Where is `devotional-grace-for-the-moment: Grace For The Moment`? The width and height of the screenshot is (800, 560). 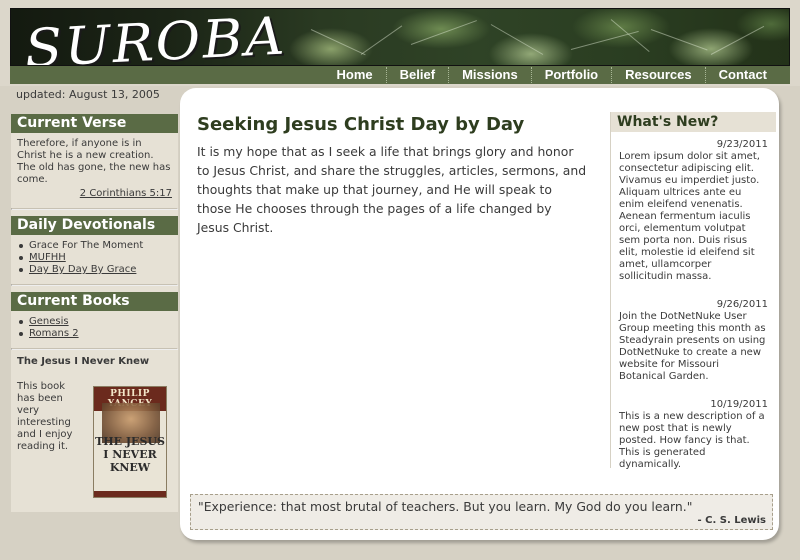
devotional-grace-for-the-moment: Grace For The Moment is located at coordinates (86, 245).